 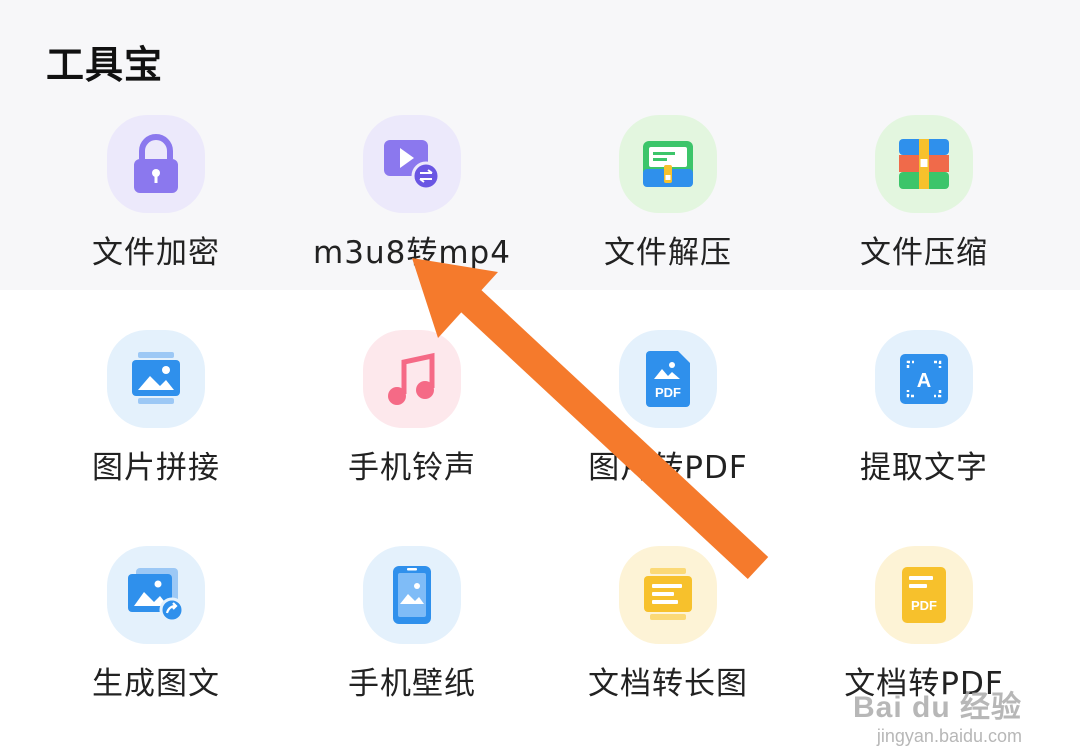 I want to click on tool-phone-wallpaper: 手机壁纸, so click(x=412, y=641).